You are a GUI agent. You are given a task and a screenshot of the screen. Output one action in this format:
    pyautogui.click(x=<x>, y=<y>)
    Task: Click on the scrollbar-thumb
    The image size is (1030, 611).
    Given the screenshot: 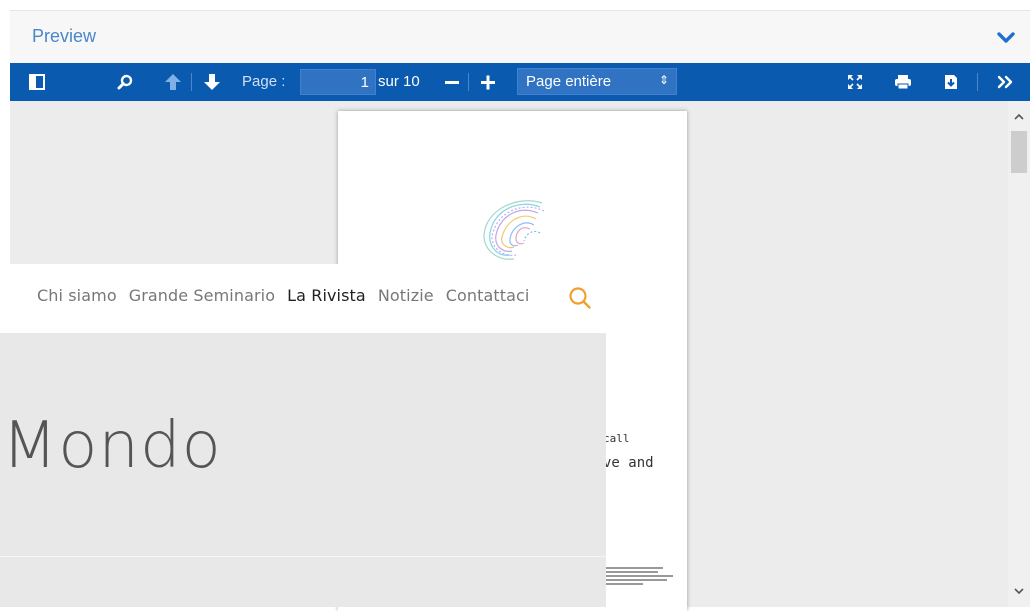 What is the action you would take?
    pyautogui.click(x=1019, y=152)
    